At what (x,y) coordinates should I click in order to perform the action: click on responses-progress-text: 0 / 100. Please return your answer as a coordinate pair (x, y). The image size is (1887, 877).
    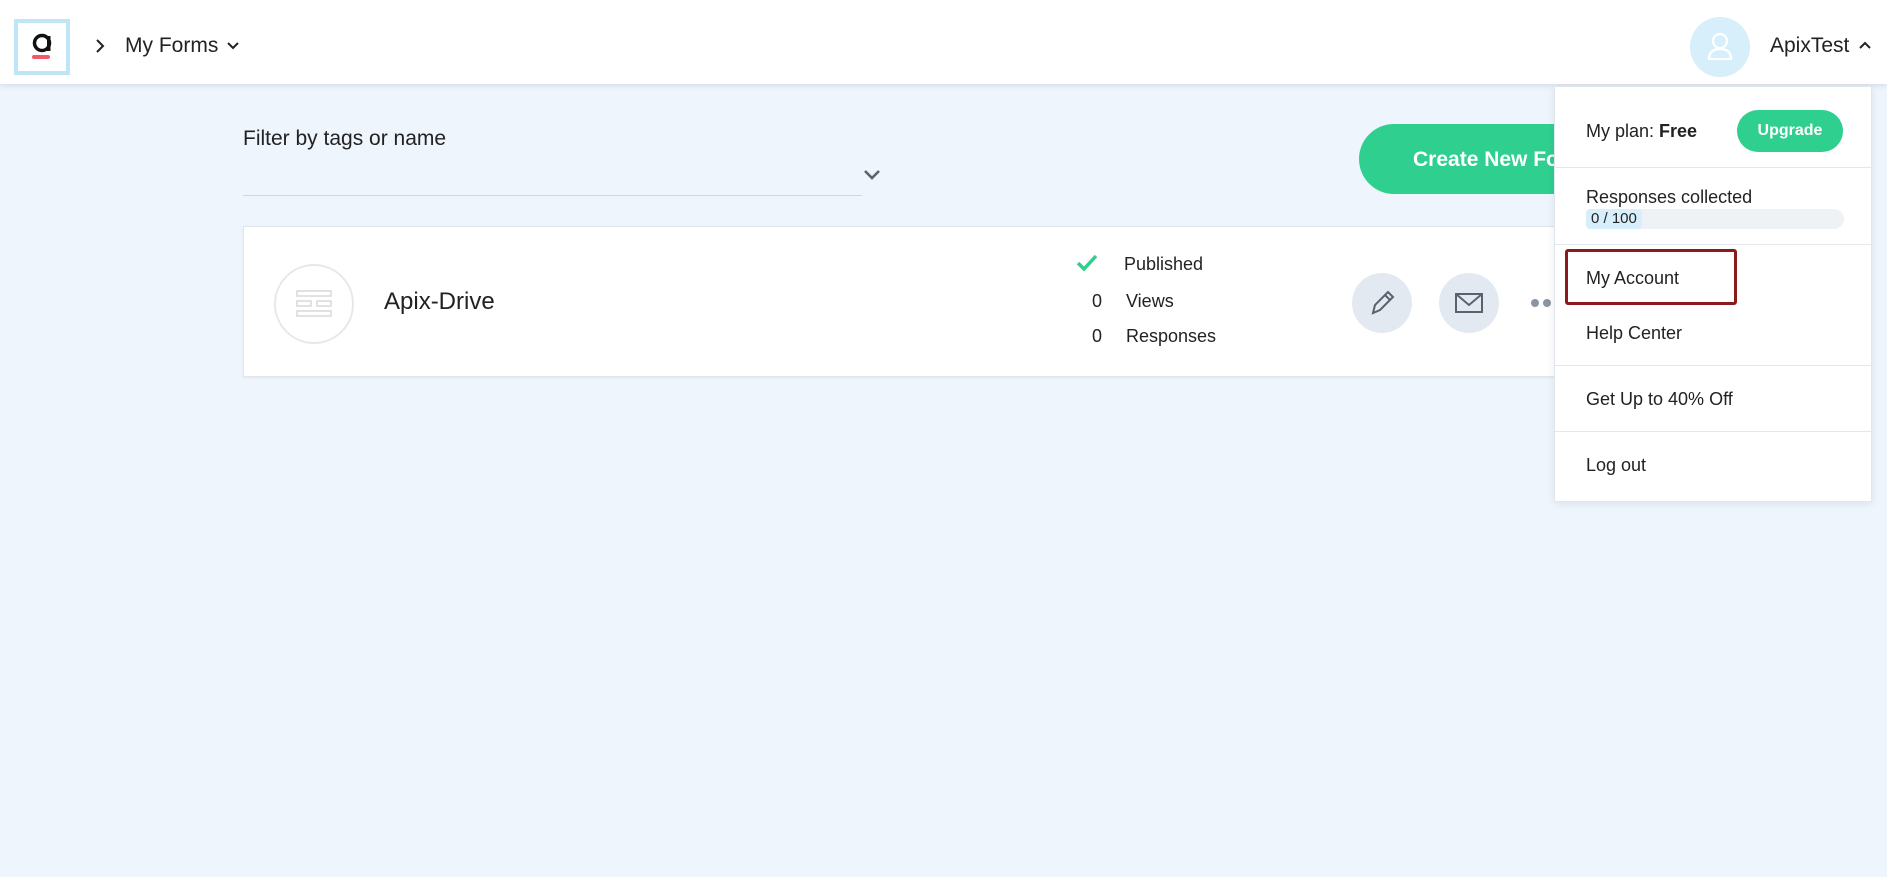
    Looking at the image, I should click on (1614, 219).